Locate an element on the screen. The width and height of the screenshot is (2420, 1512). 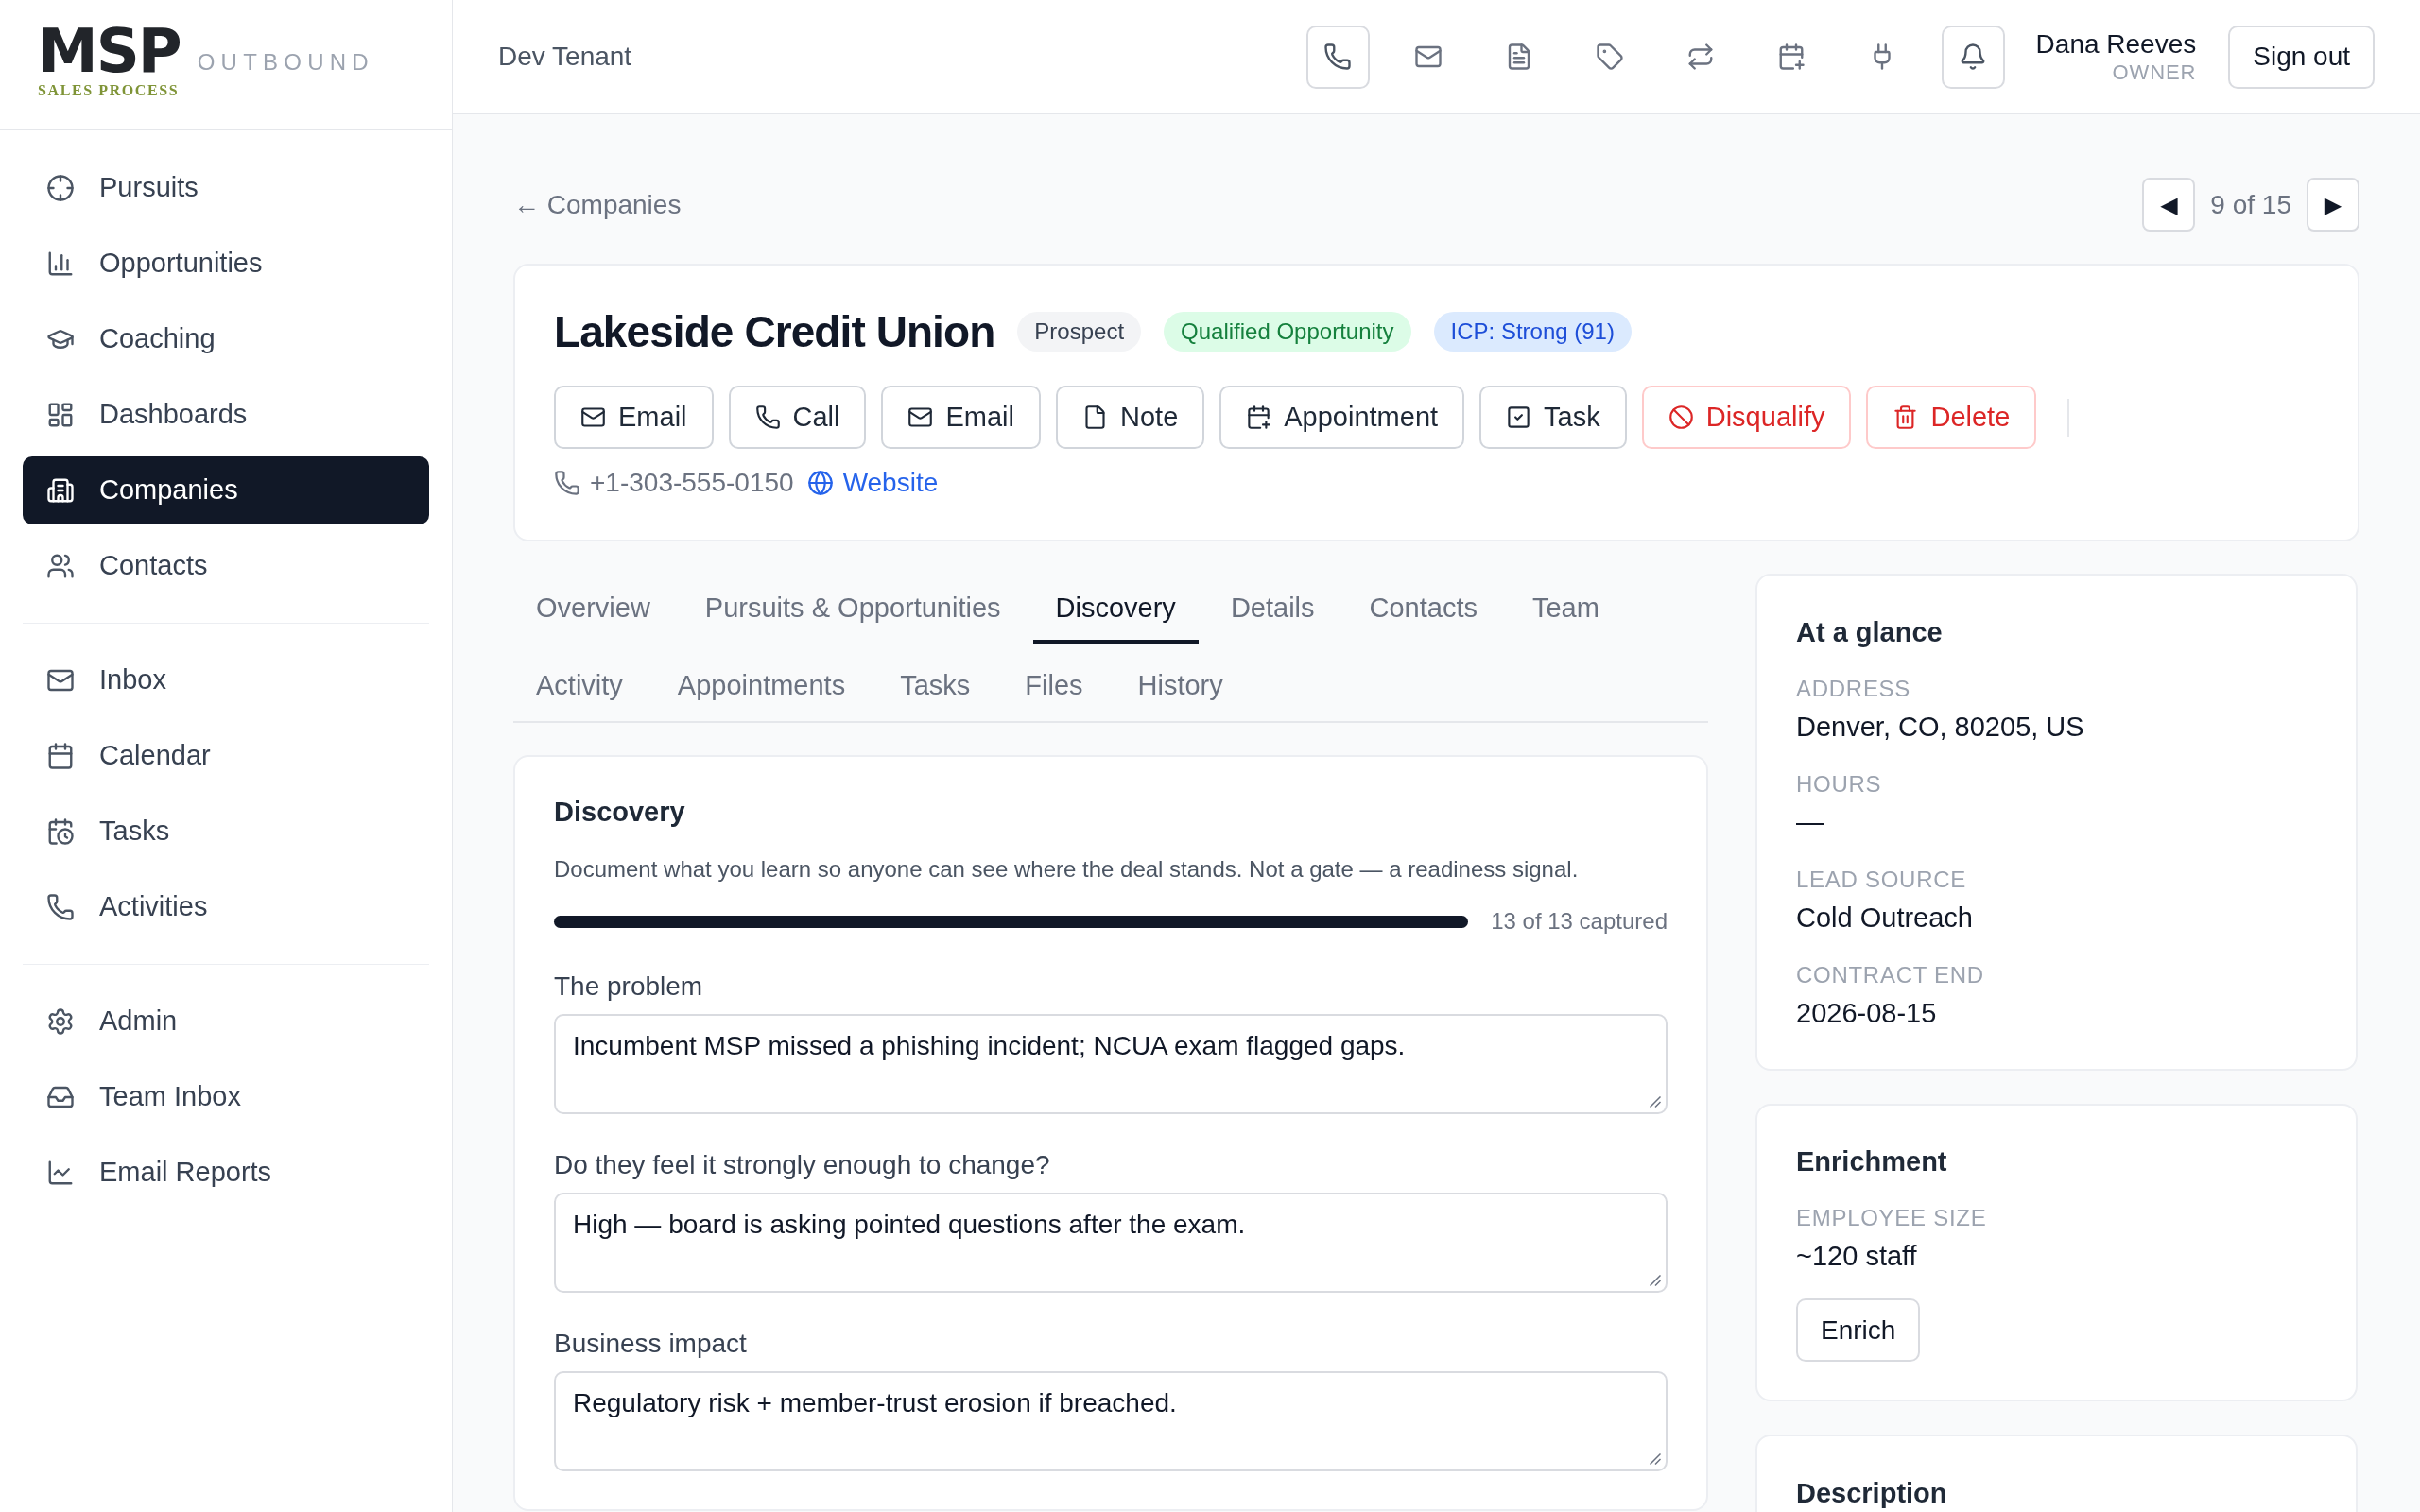
field-label: The problem is located at coordinates (629, 987).